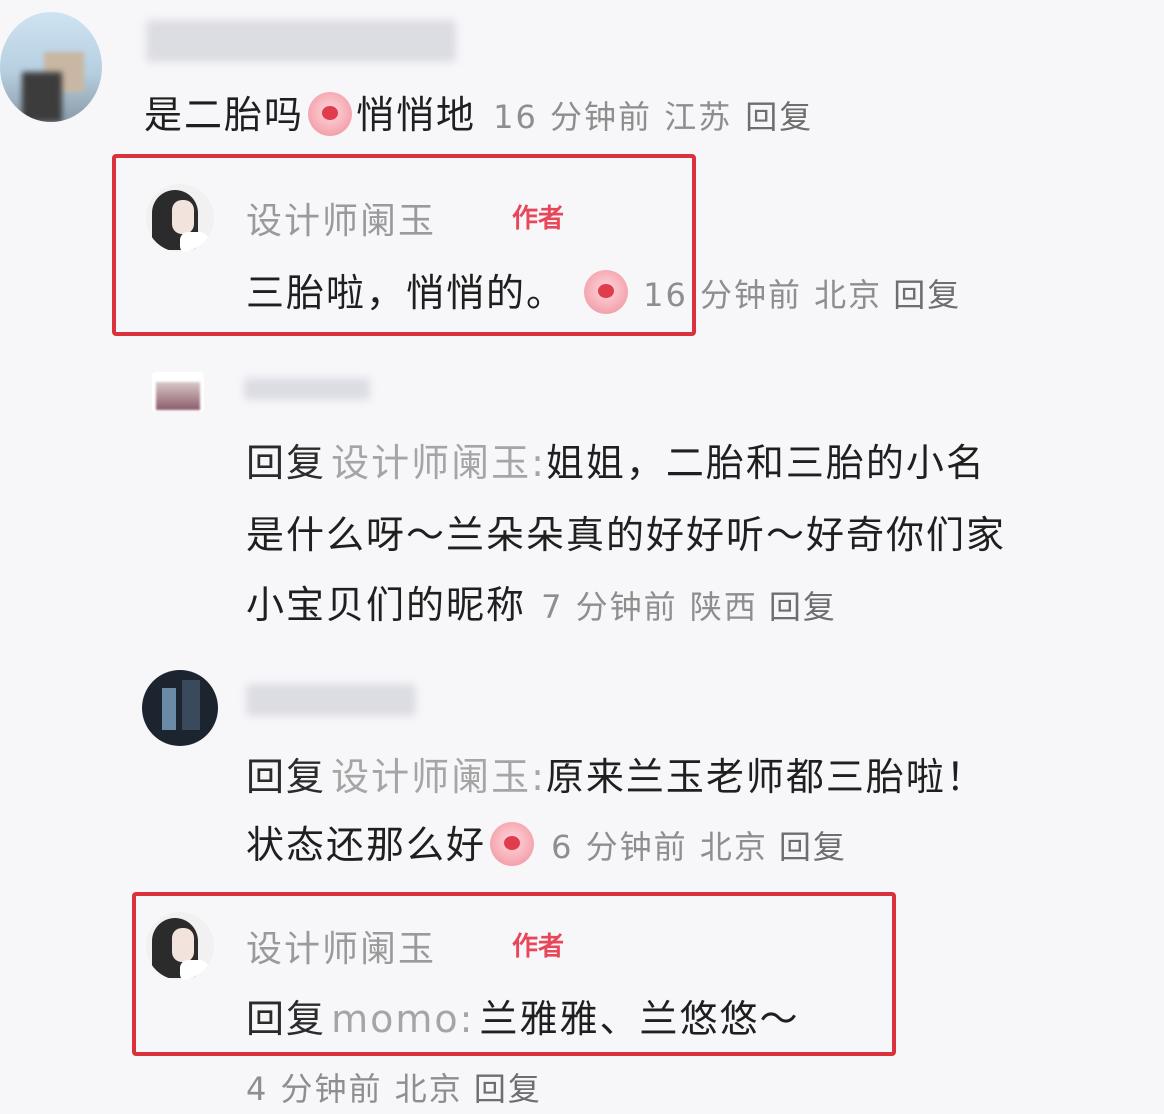 This screenshot has height=1114, width=1164. I want to click on reply-meta: 7 分钟前 陕西, so click(649, 607).